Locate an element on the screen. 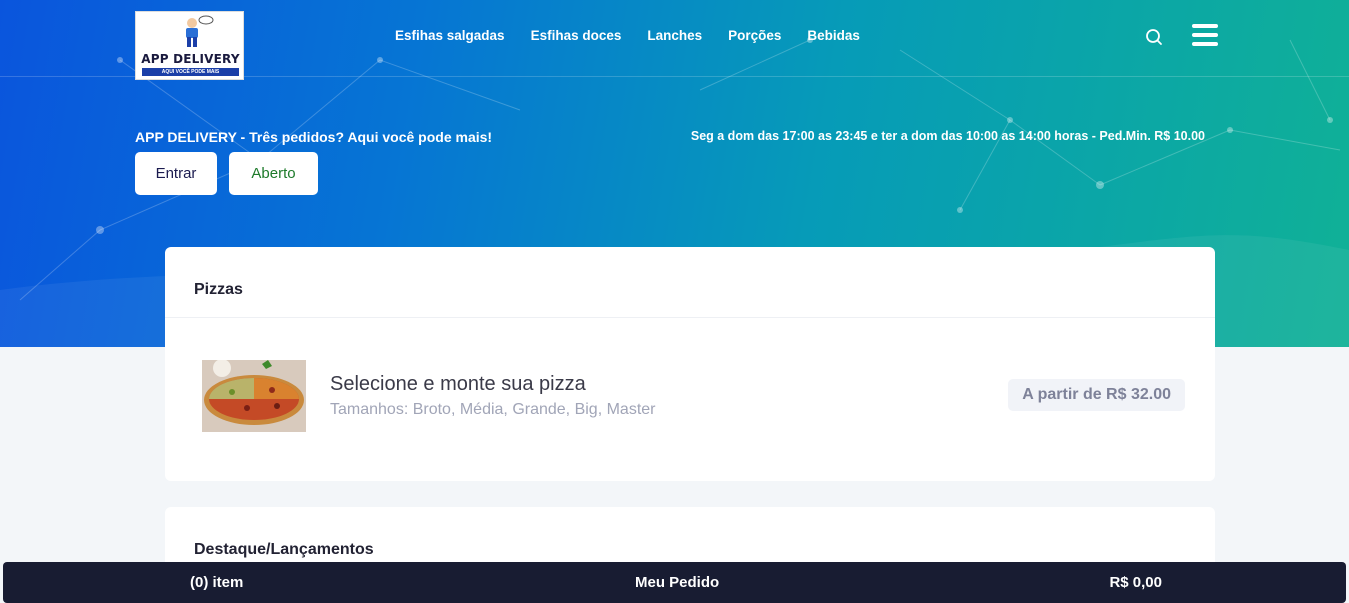 The height and width of the screenshot is (603, 1349). cart-bar: (0) item Meu Pedido R$ 0,00 is located at coordinates (674, 582).